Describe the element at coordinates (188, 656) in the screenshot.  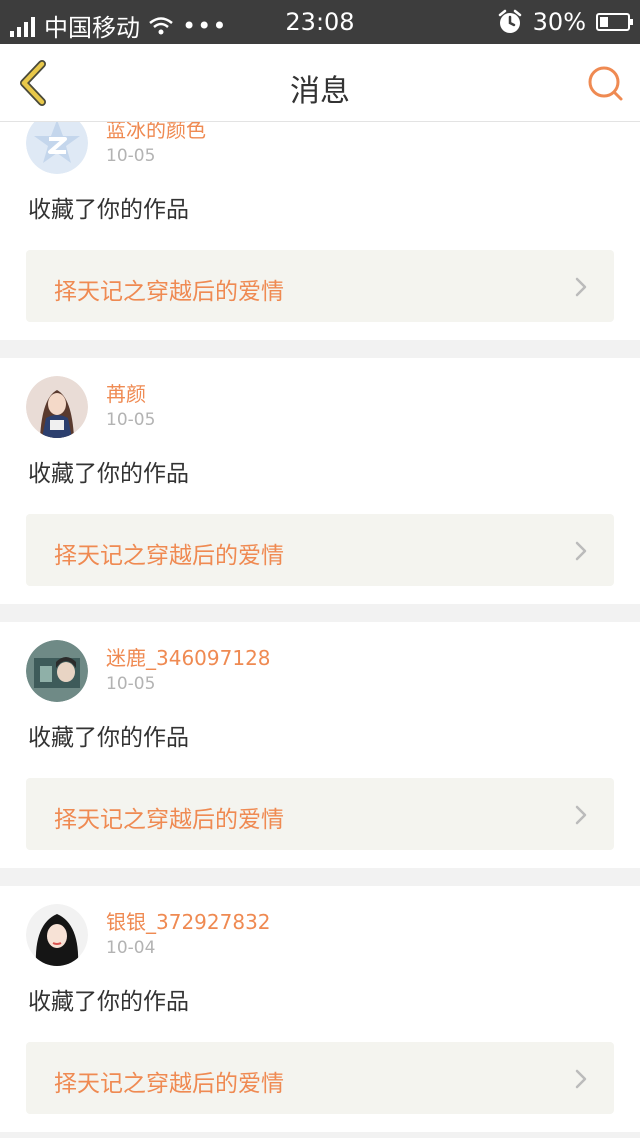
I see `username-link: 迷鹿_346097128` at that location.